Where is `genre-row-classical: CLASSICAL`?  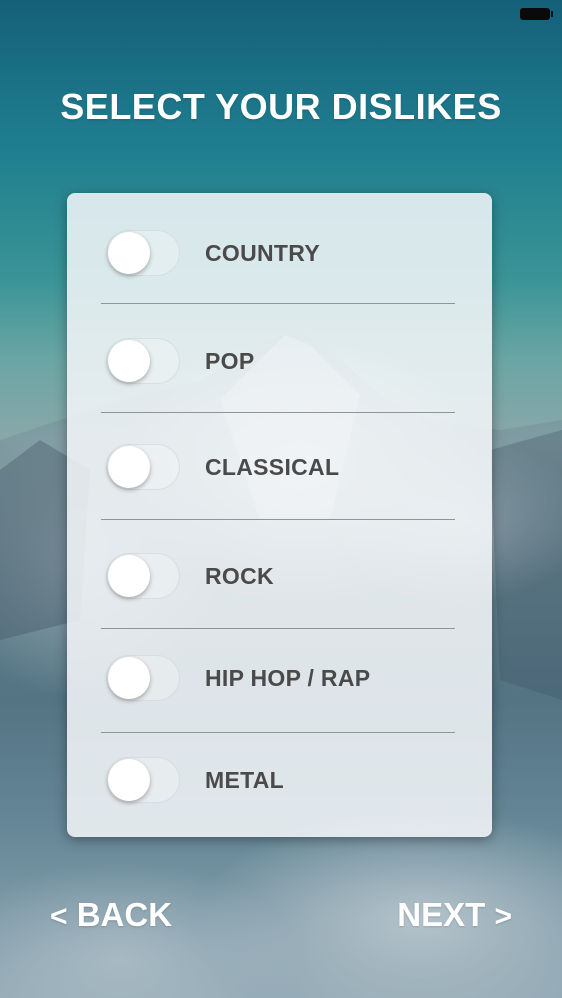 genre-row-classical: CLASSICAL is located at coordinates (279, 467).